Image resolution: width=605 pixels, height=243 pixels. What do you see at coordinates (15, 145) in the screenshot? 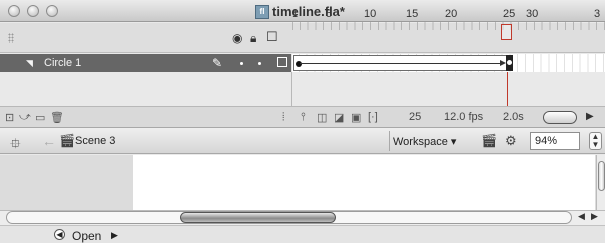
I see `stage-icon: ⯐` at bounding box center [15, 145].